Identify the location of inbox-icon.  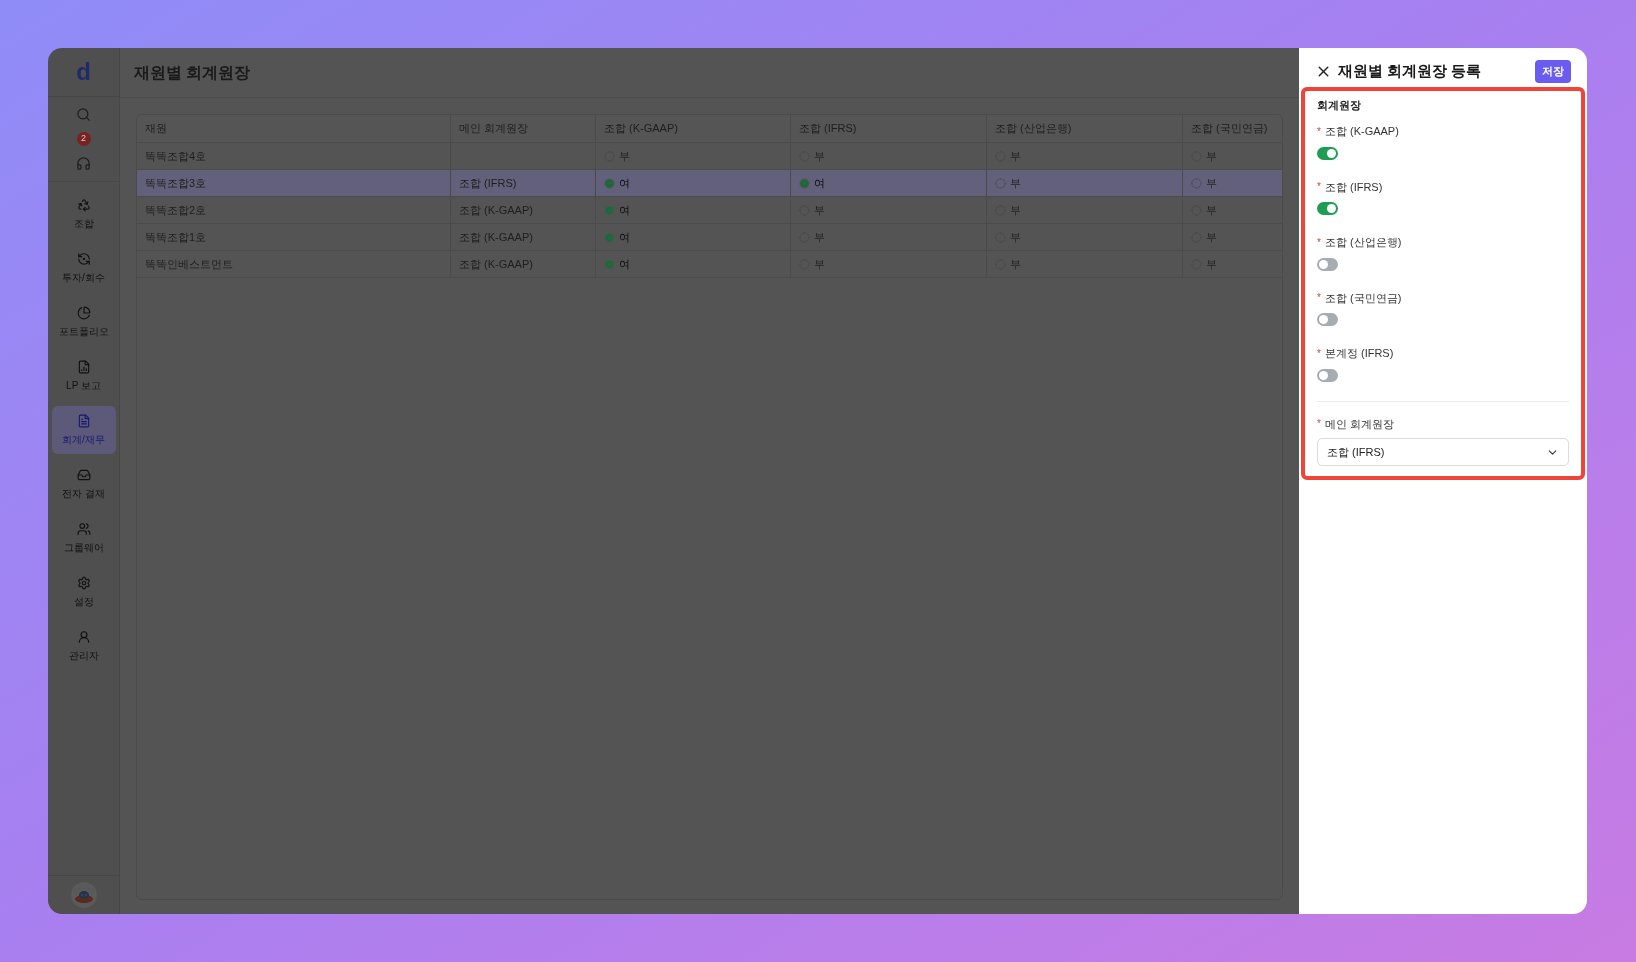
(83, 474).